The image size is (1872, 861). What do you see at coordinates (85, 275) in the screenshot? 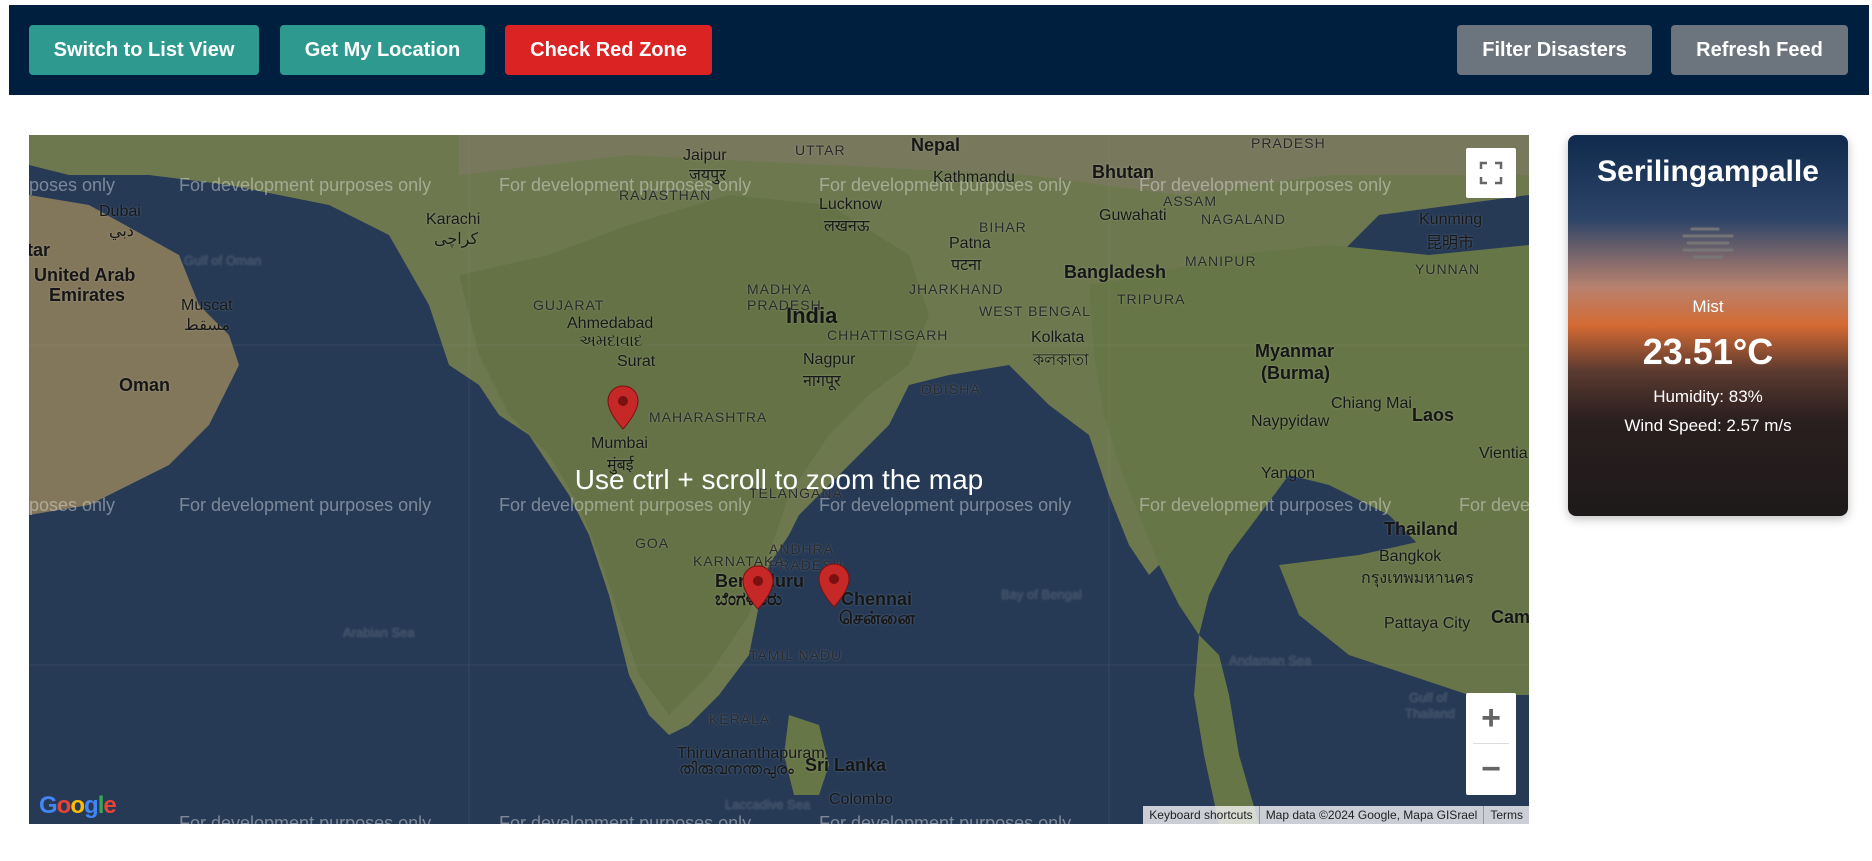
I see `place-label: United Arab` at bounding box center [85, 275].